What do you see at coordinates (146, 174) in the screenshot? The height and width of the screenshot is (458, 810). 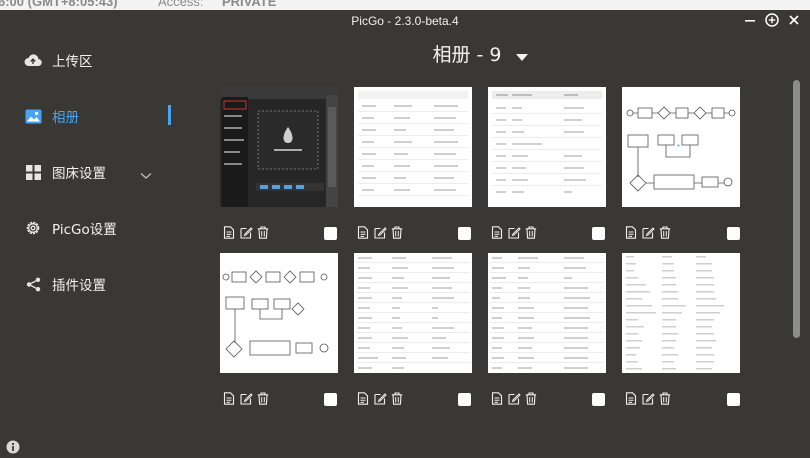 I see `chevron-down-icon` at bounding box center [146, 174].